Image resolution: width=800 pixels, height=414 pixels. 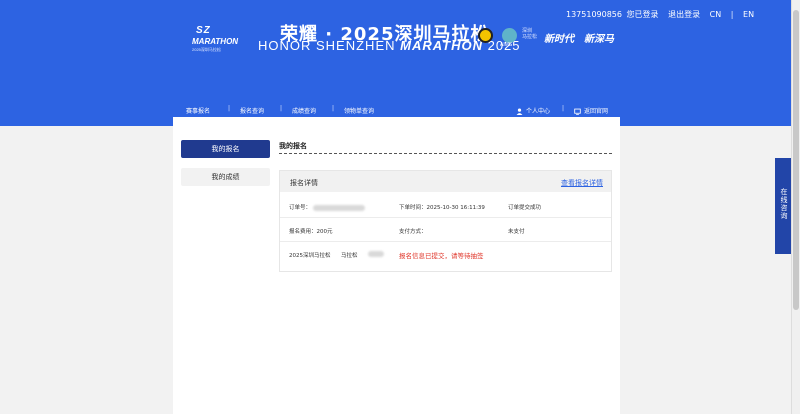 I want to click on event-type: 马拉松, so click(x=349, y=256).